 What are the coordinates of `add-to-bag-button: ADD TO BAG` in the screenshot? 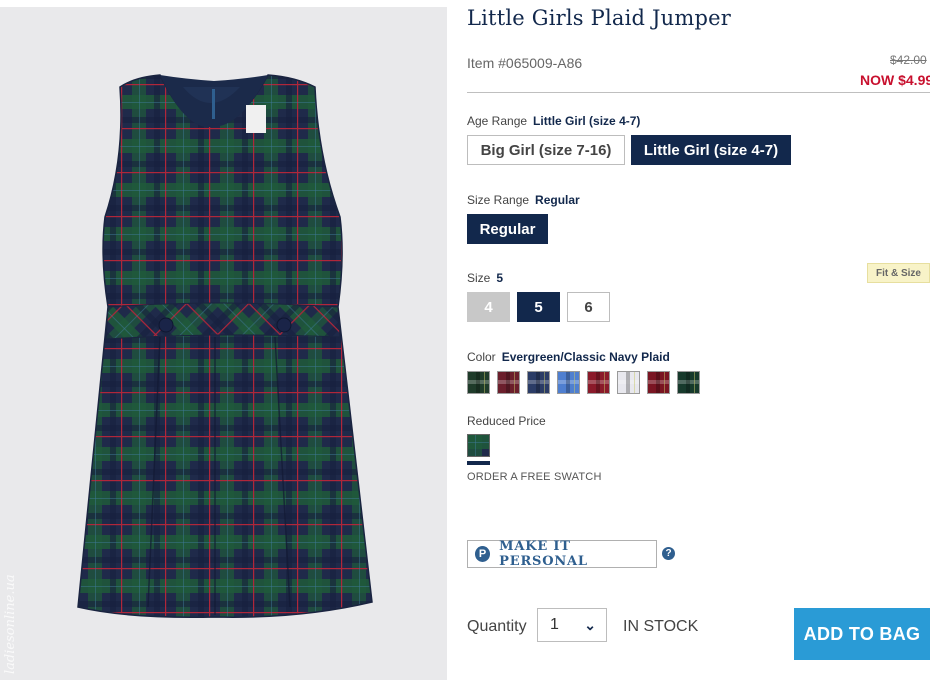 It's located at (862, 634).